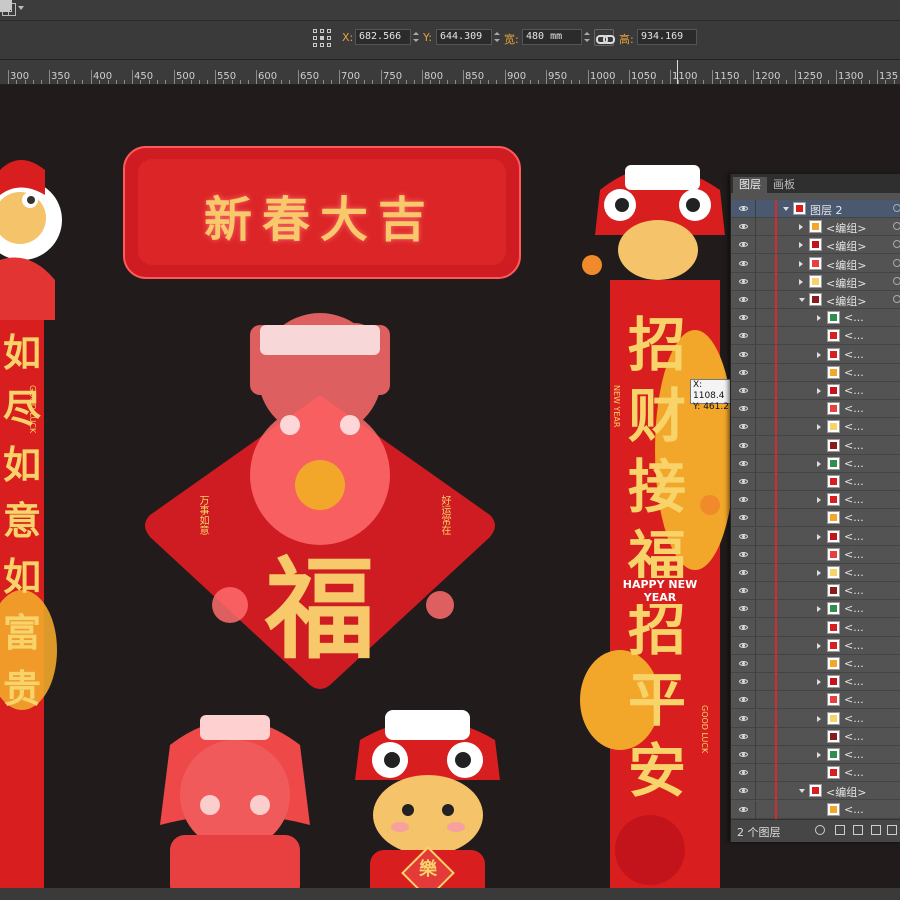 This screenshot has width=900, height=900. Describe the element at coordinates (587, 37) in the screenshot. I see `width-spinner-icon` at that location.